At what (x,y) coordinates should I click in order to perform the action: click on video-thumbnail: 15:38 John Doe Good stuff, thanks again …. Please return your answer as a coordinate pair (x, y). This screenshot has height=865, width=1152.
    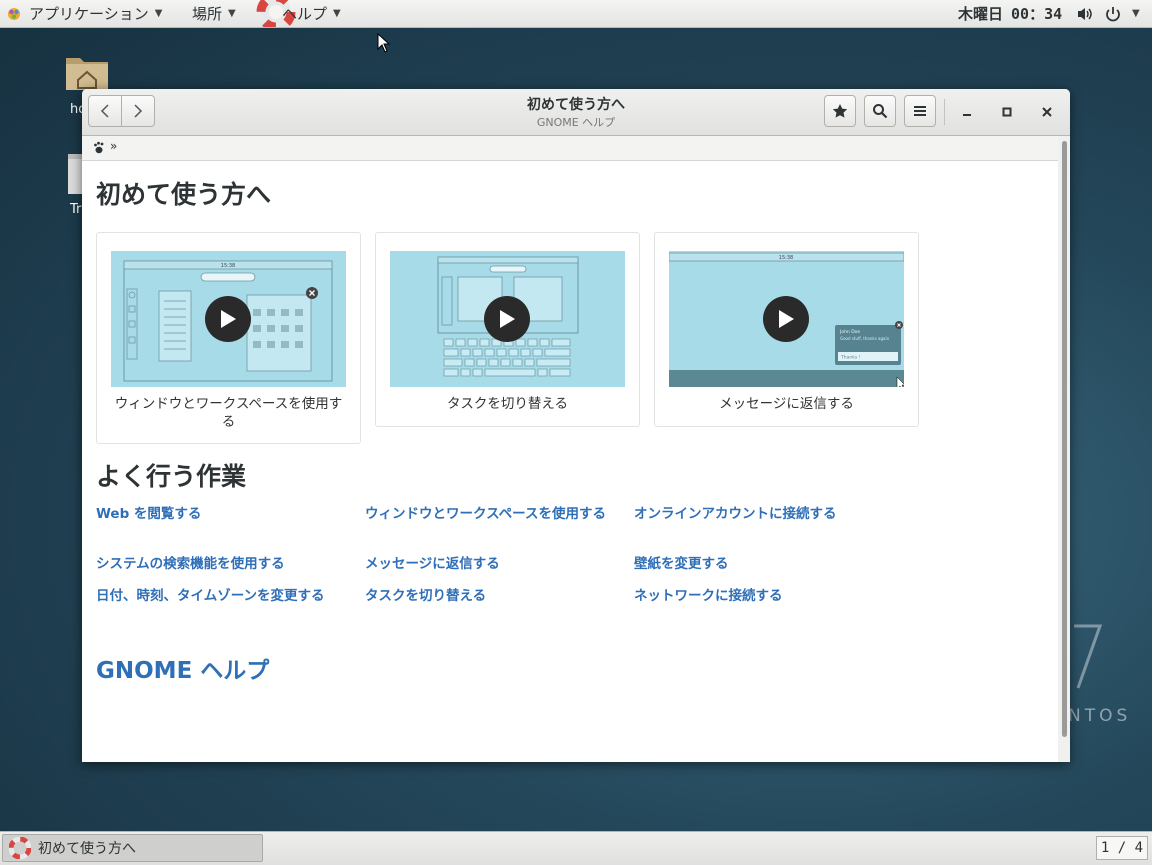
    Looking at the image, I should click on (786, 319).